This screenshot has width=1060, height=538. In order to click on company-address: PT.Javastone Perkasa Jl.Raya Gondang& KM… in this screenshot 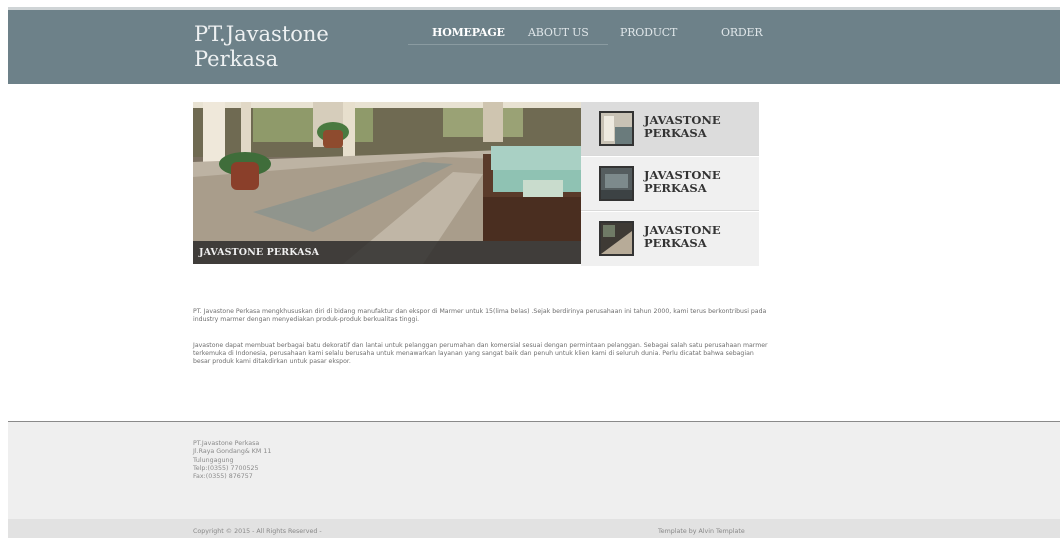, I will do `click(232, 460)`.